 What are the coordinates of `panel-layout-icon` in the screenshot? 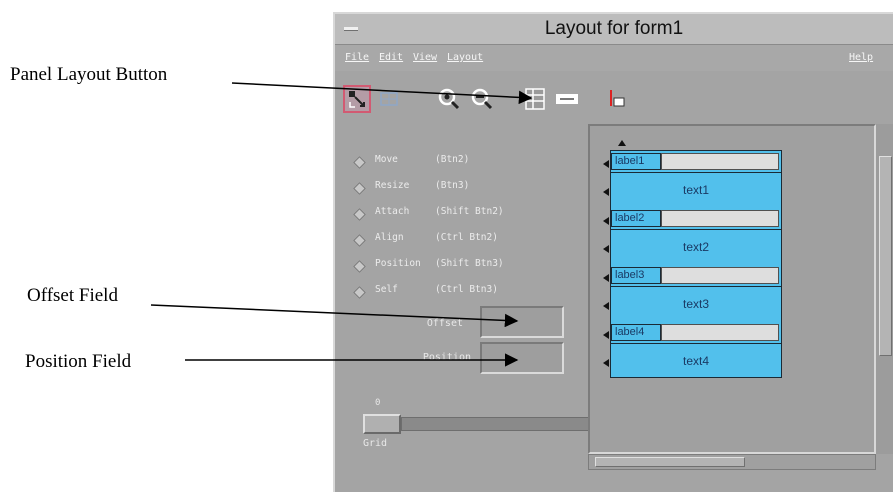 It's located at (535, 99).